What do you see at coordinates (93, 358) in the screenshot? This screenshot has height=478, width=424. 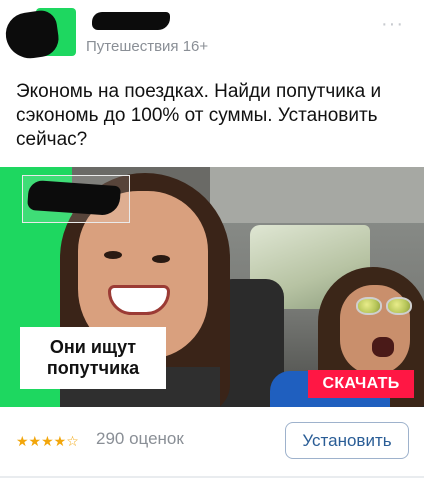 I see `ad-caption: Они ищут попутчика` at bounding box center [93, 358].